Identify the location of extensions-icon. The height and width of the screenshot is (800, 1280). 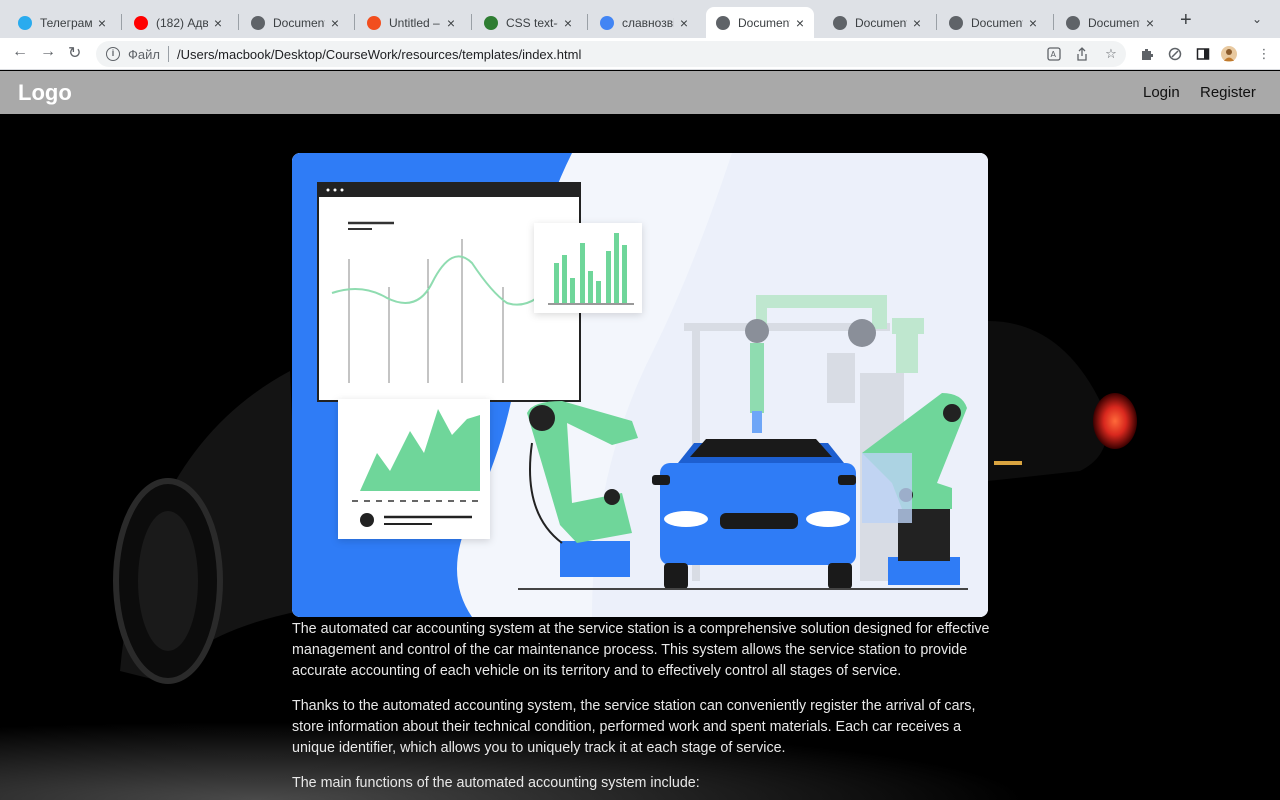
(1147, 54).